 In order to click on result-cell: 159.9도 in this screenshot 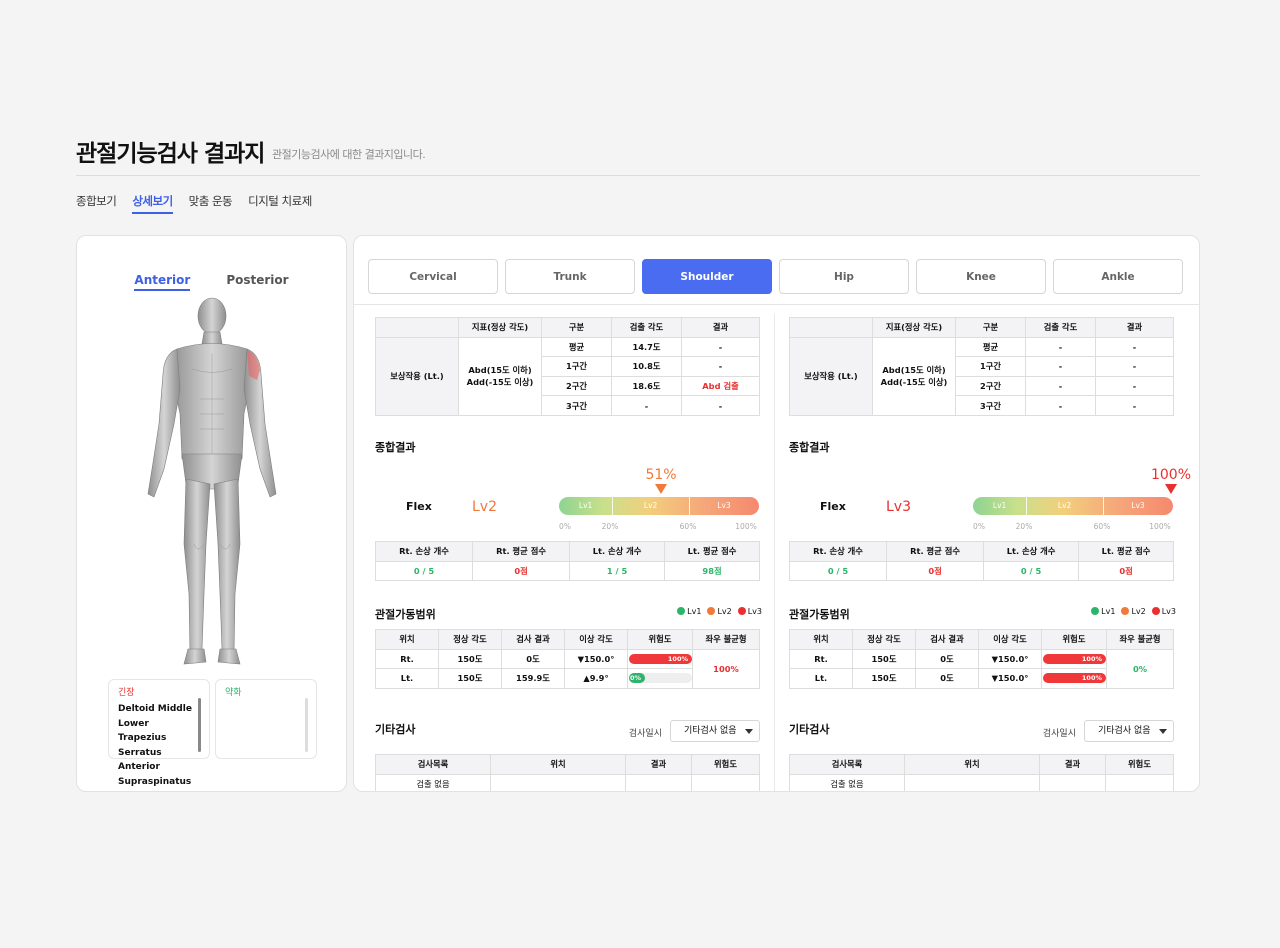, I will do `click(533, 678)`.